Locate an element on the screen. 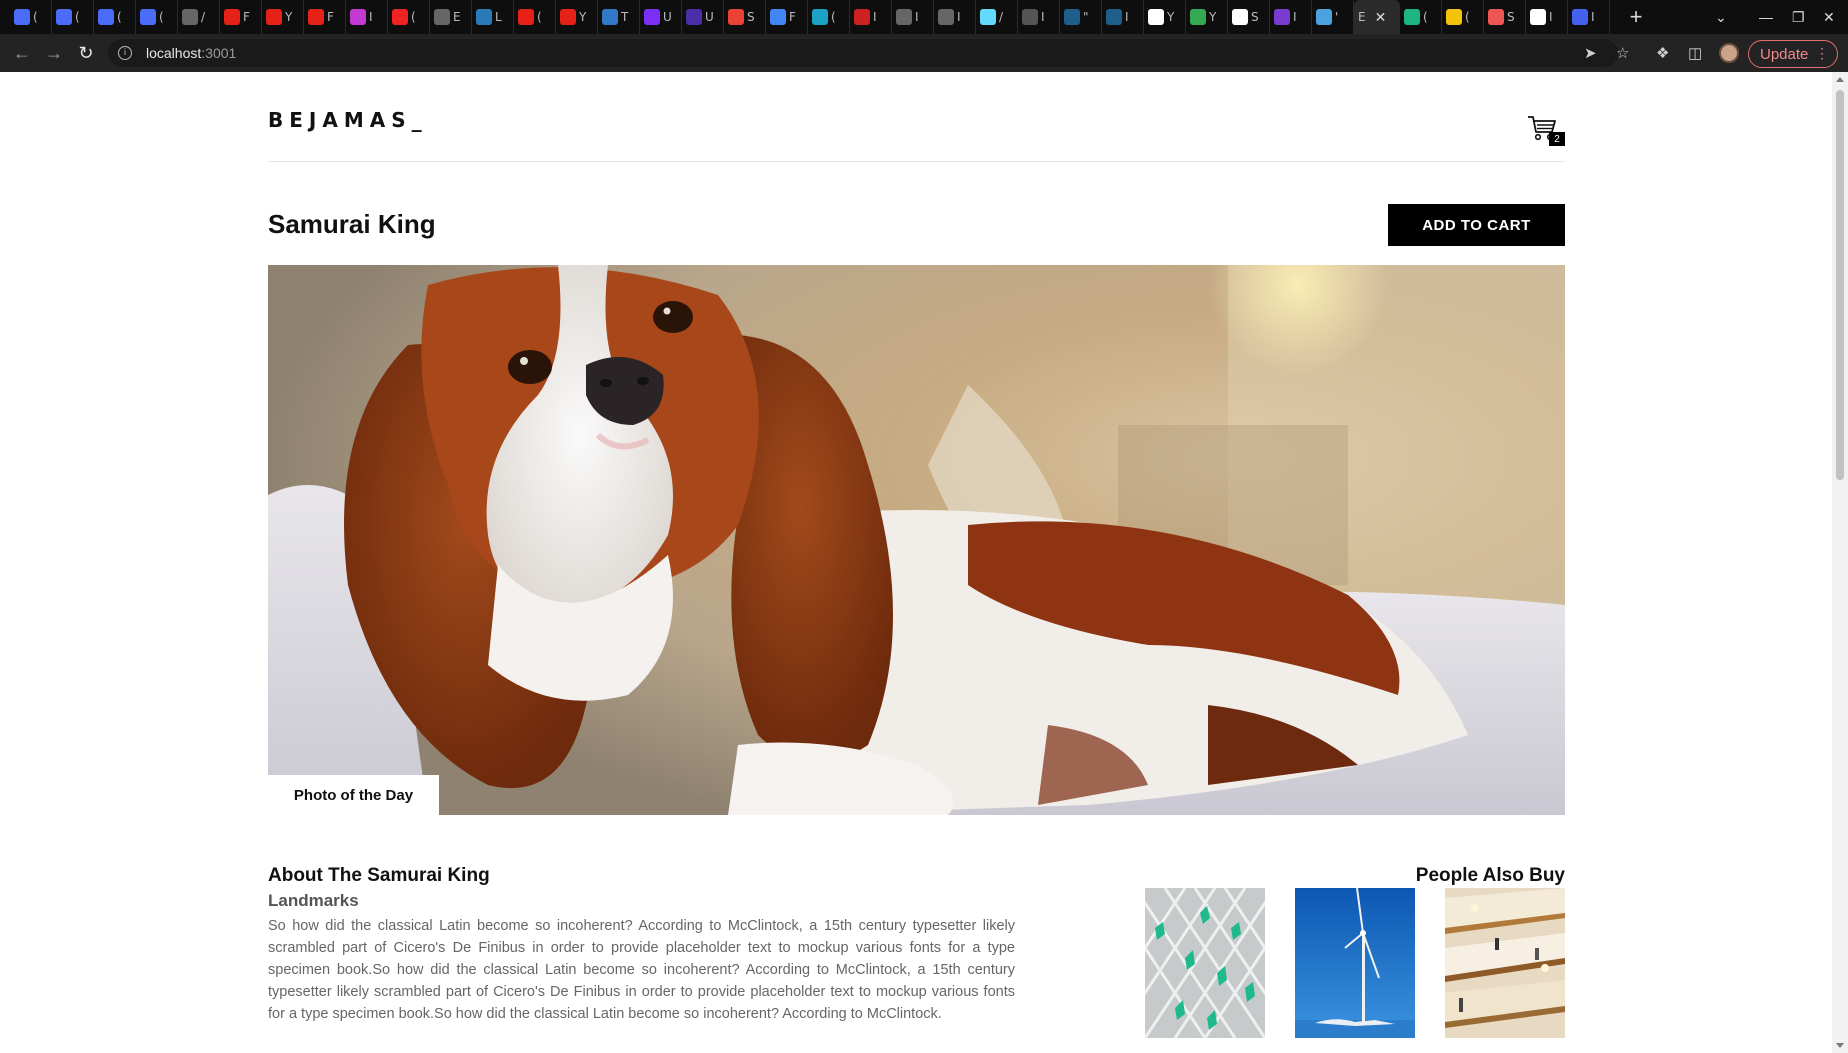  profile-avatar is located at coordinates (1729, 53).